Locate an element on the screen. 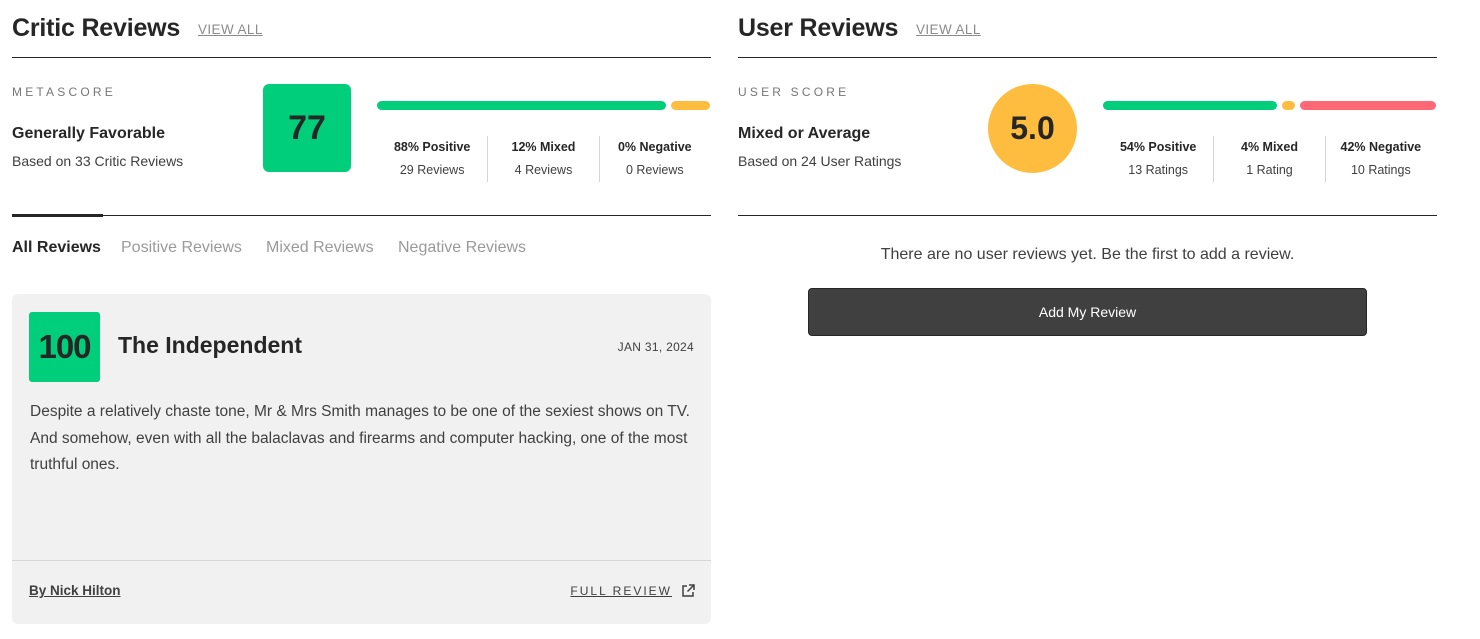 The height and width of the screenshot is (639, 1480). critic-view-all-link: VIEW ALL is located at coordinates (230, 29).